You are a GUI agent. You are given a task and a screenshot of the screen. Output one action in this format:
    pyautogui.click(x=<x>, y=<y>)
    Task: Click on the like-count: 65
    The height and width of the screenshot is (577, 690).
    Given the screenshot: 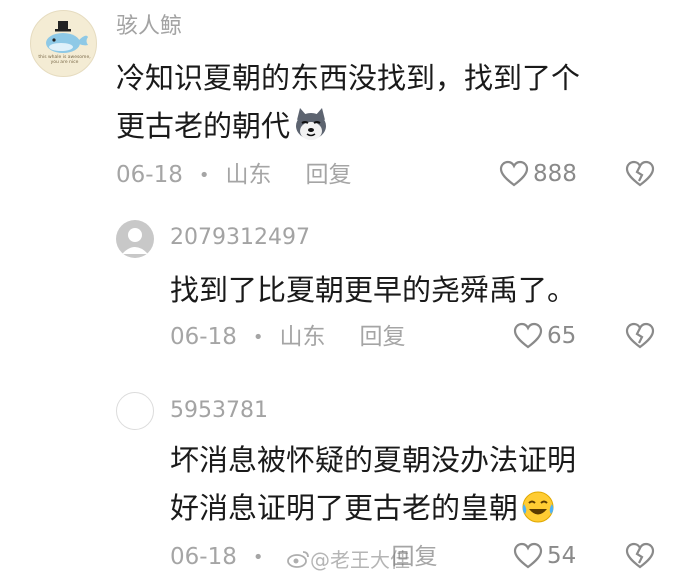 What is the action you would take?
    pyautogui.click(x=562, y=335)
    